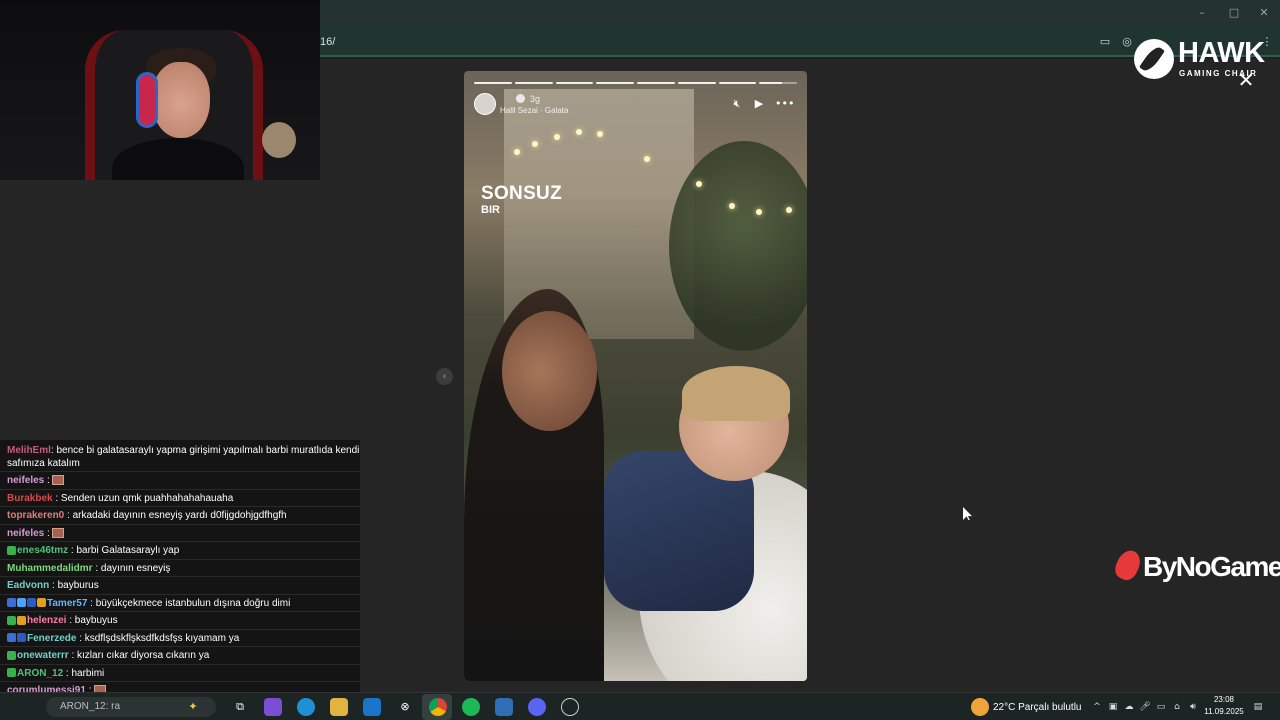  Describe the element at coordinates (147, 100) in the screenshot. I see `headset-icon` at that location.